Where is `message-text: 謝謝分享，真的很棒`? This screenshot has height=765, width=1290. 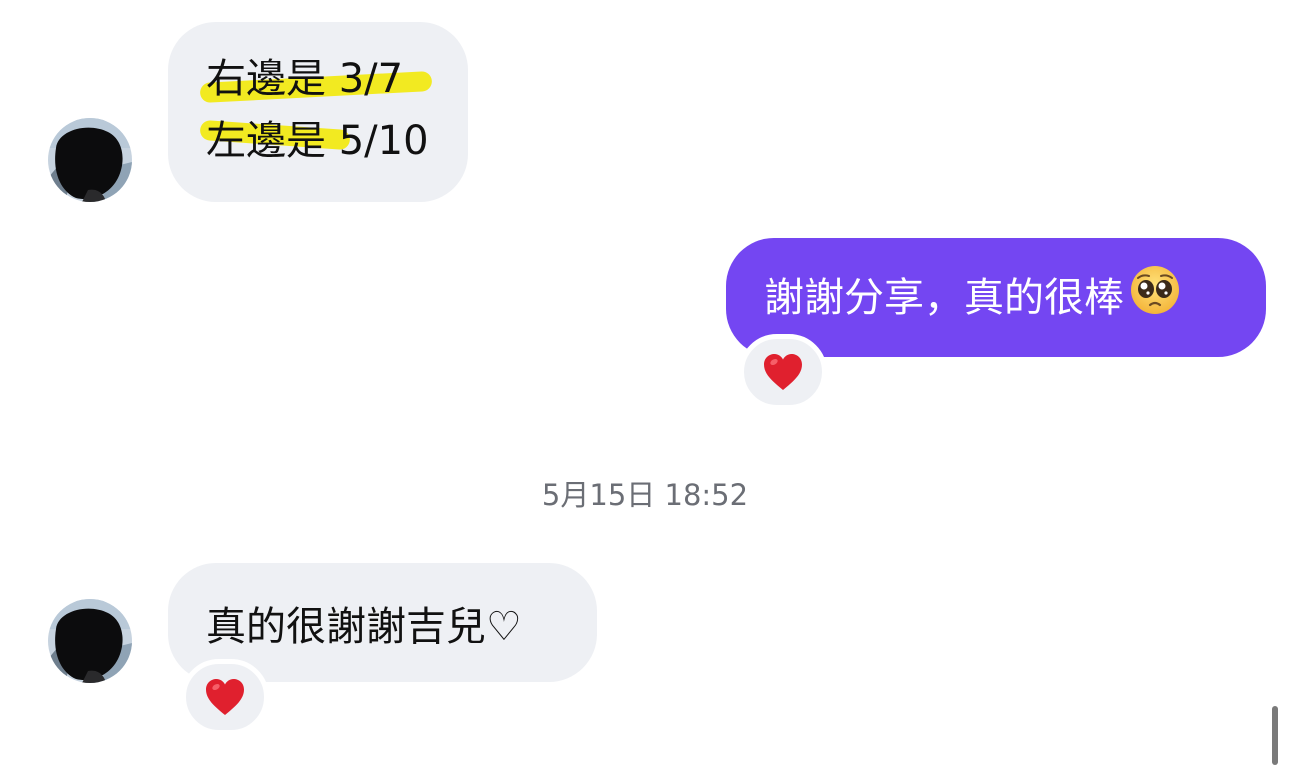 message-text: 謝謝分享，真的很棒 is located at coordinates (944, 297).